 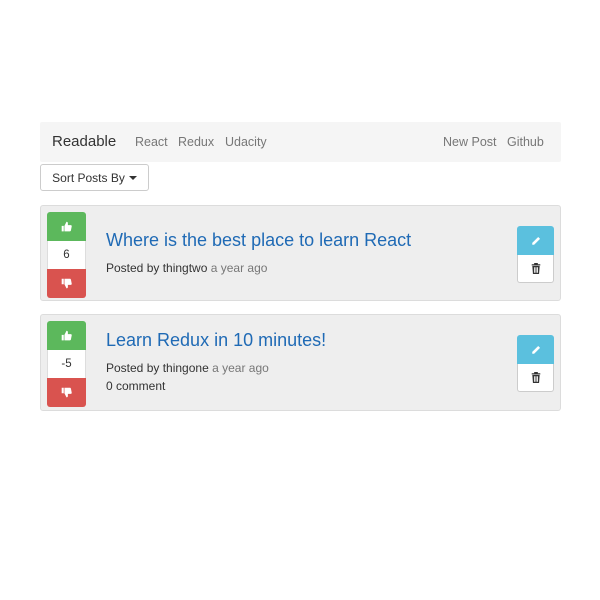 I want to click on sort-posts-dropdown: Sort Posts By, so click(x=94, y=177).